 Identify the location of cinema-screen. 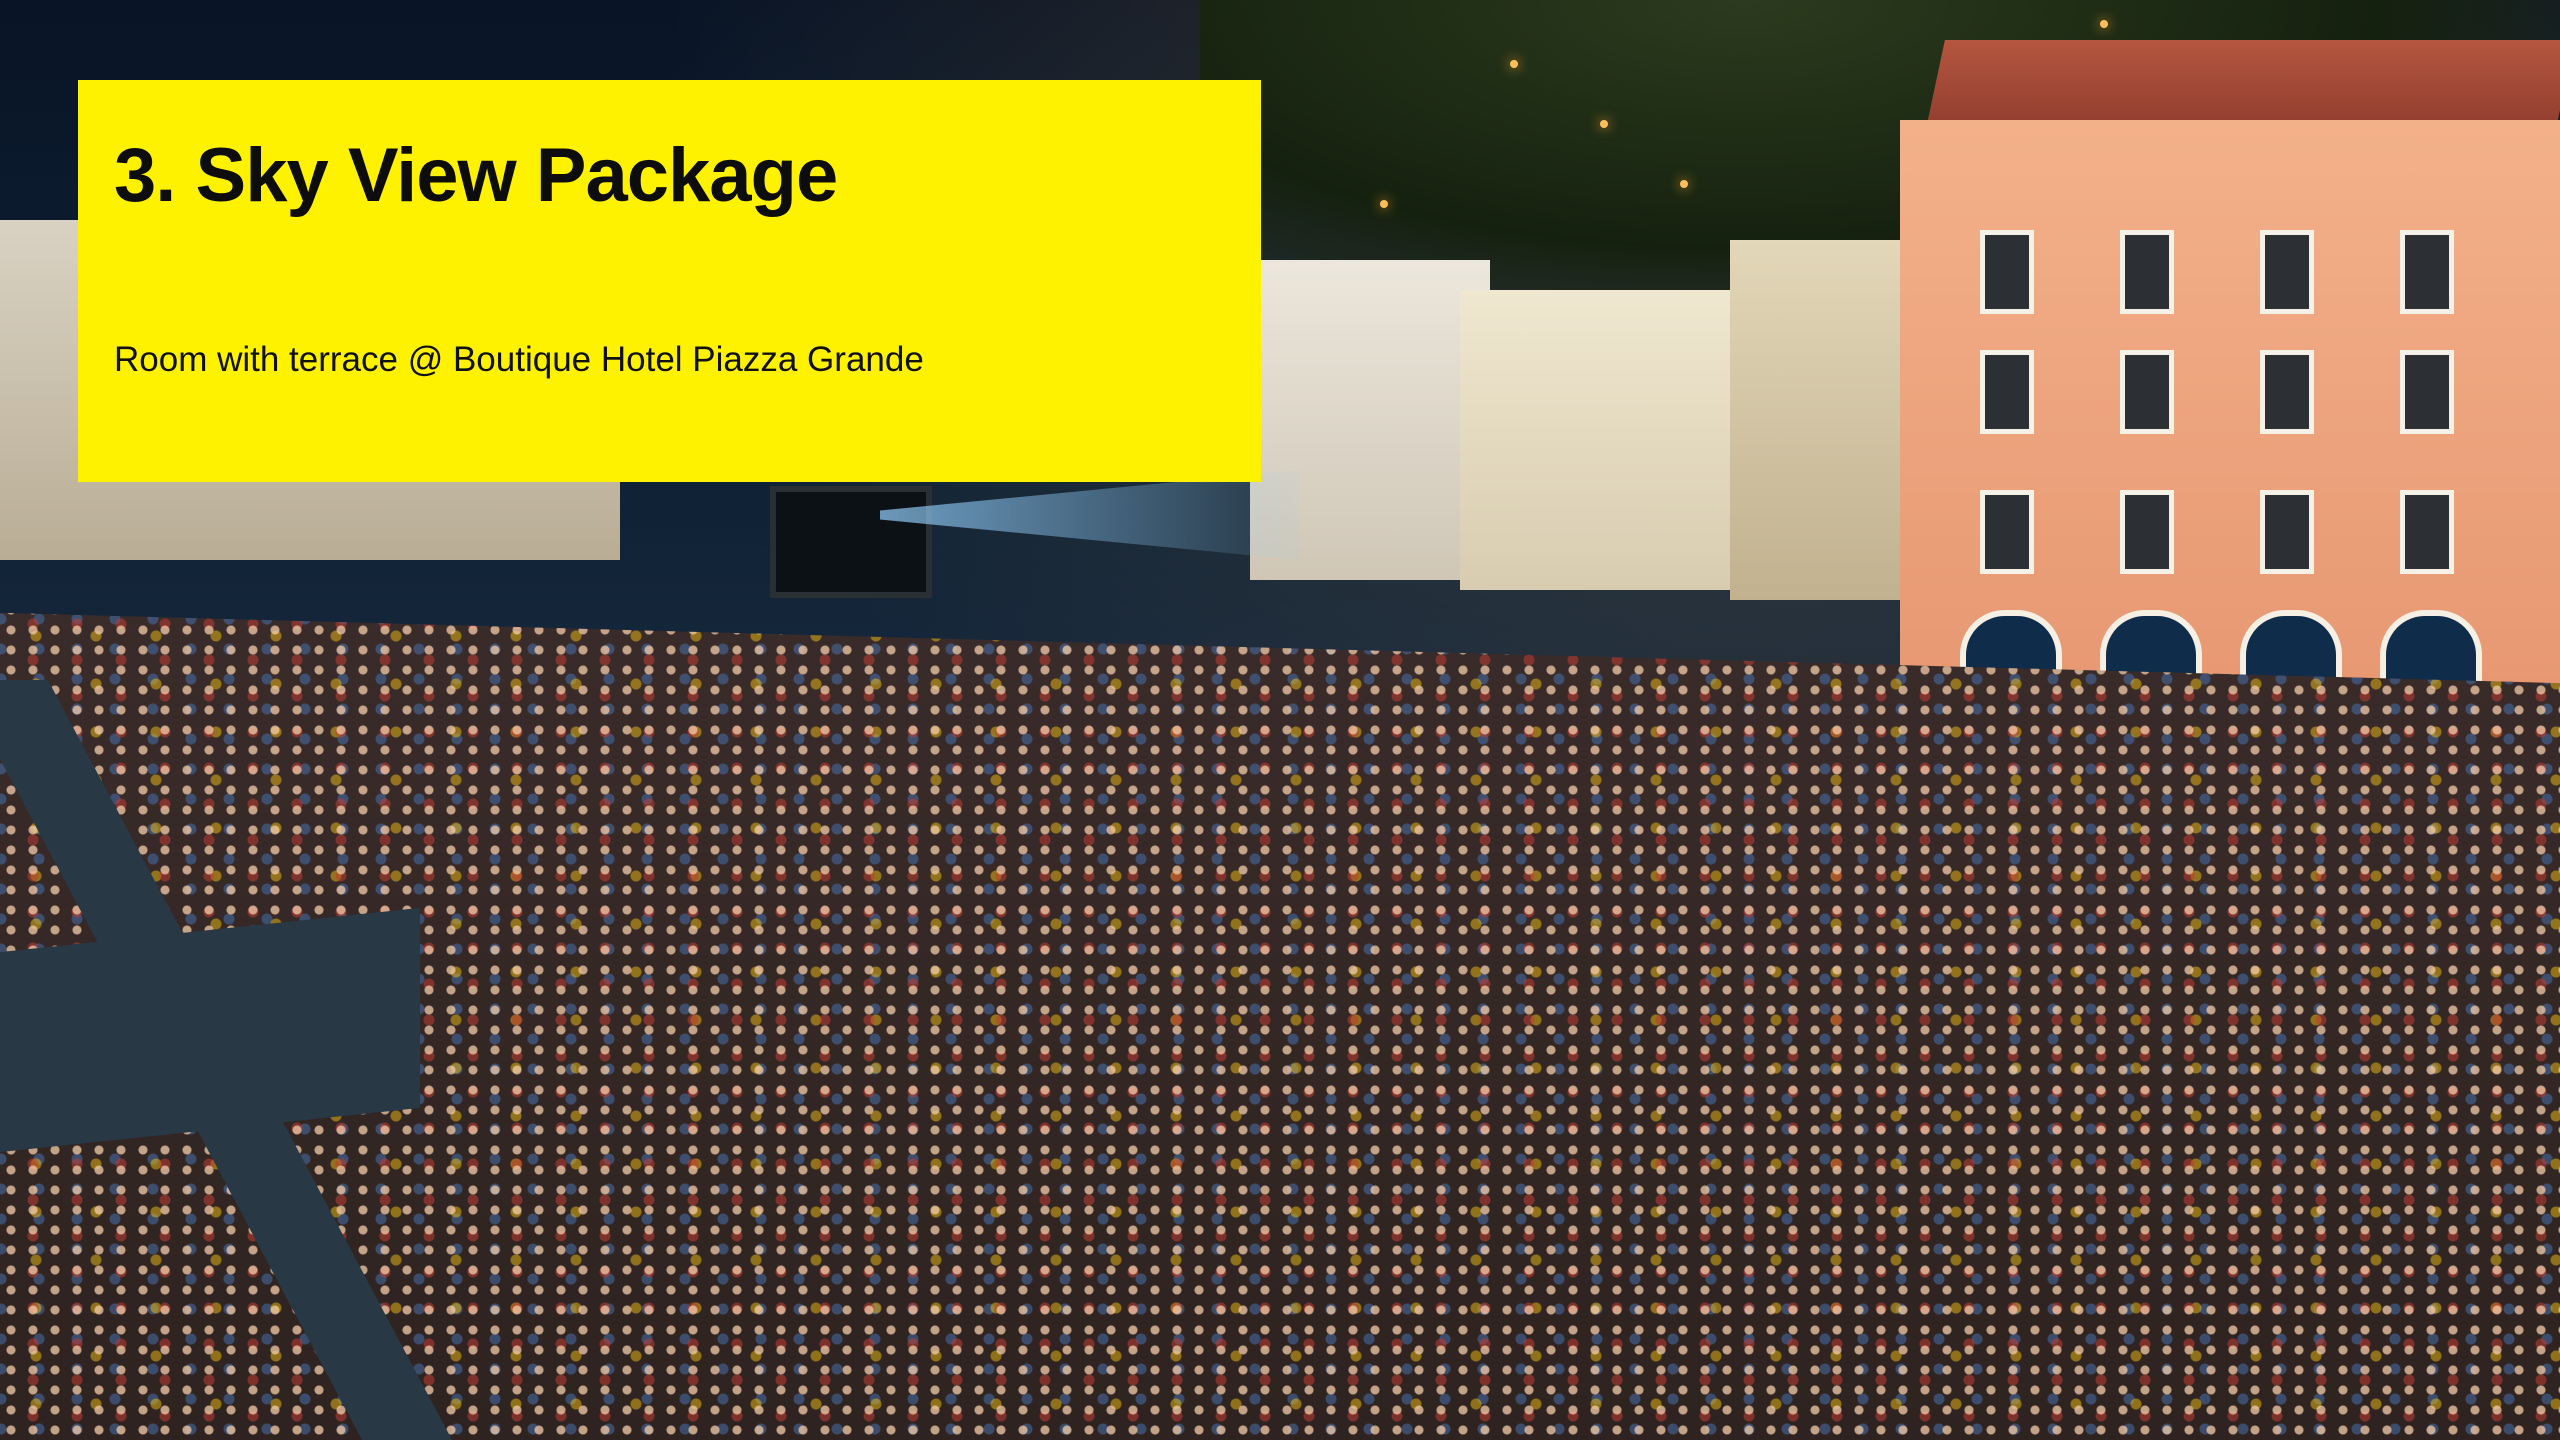
(851, 542).